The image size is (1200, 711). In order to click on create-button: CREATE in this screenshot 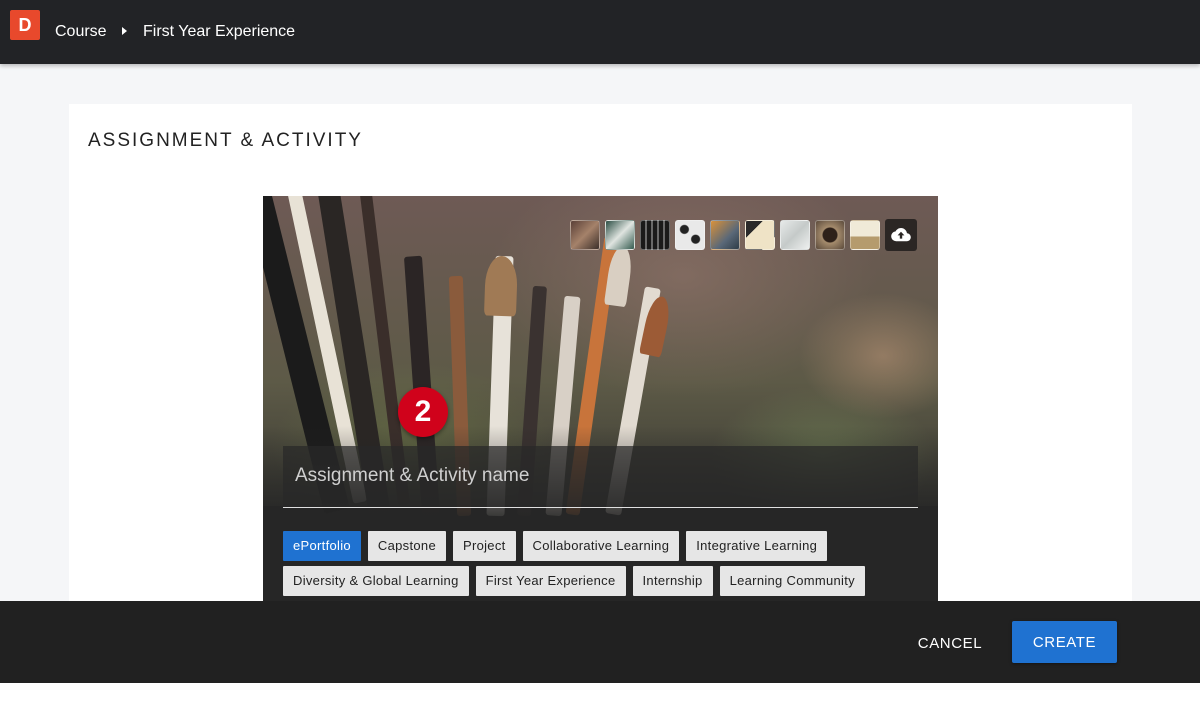, I will do `click(1064, 642)`.